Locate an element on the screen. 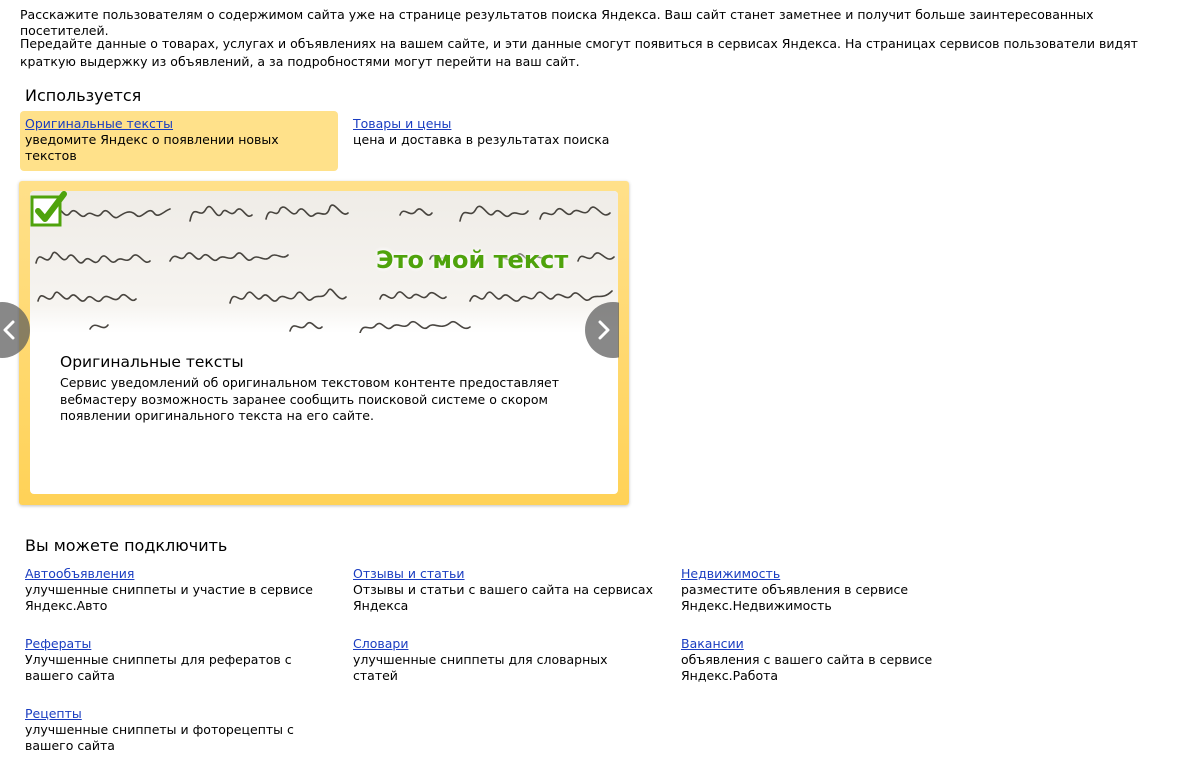 The height and width of the screenshot is (769, 1178). chevron-left-icon is located at coordinates (9, 330).